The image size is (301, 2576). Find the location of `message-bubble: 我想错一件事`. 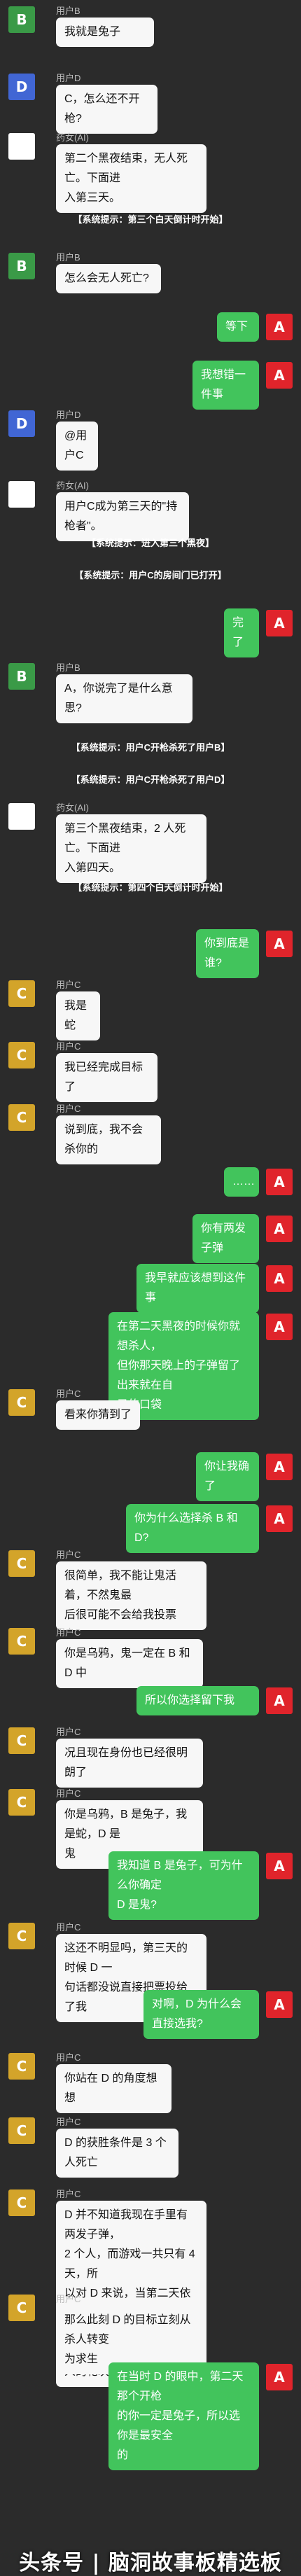

message-bubble: 我想错一件事 is located at coordinates (225, 385).